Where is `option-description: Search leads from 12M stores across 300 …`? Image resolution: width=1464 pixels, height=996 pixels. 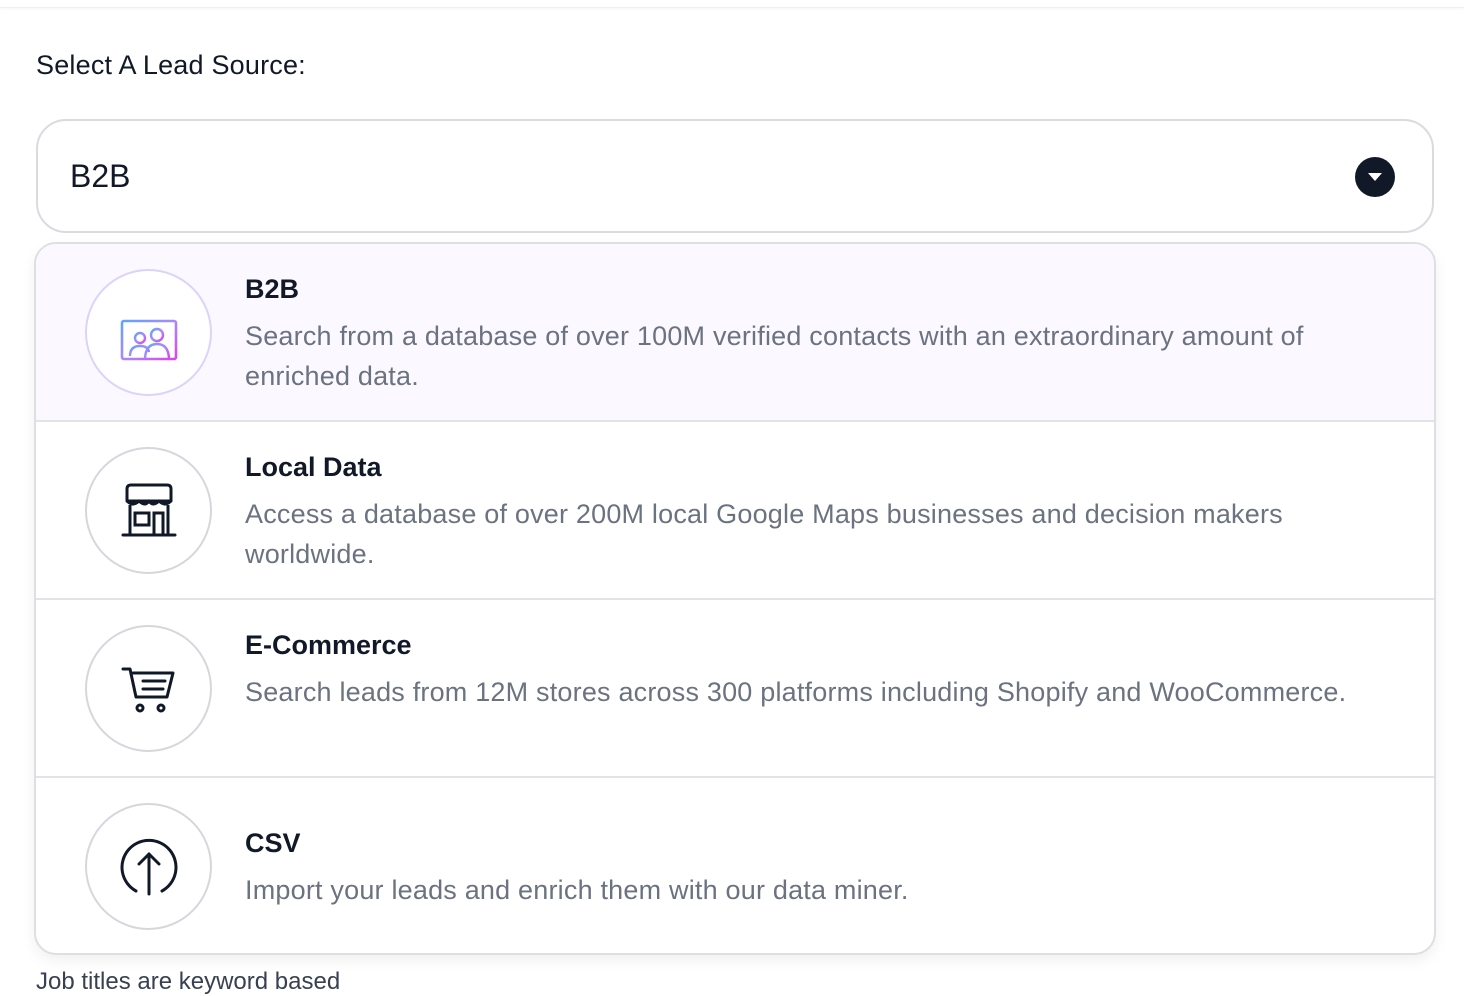
option-description: Search leads from 12M stores across 300 … is located at coordinates (796, 692).